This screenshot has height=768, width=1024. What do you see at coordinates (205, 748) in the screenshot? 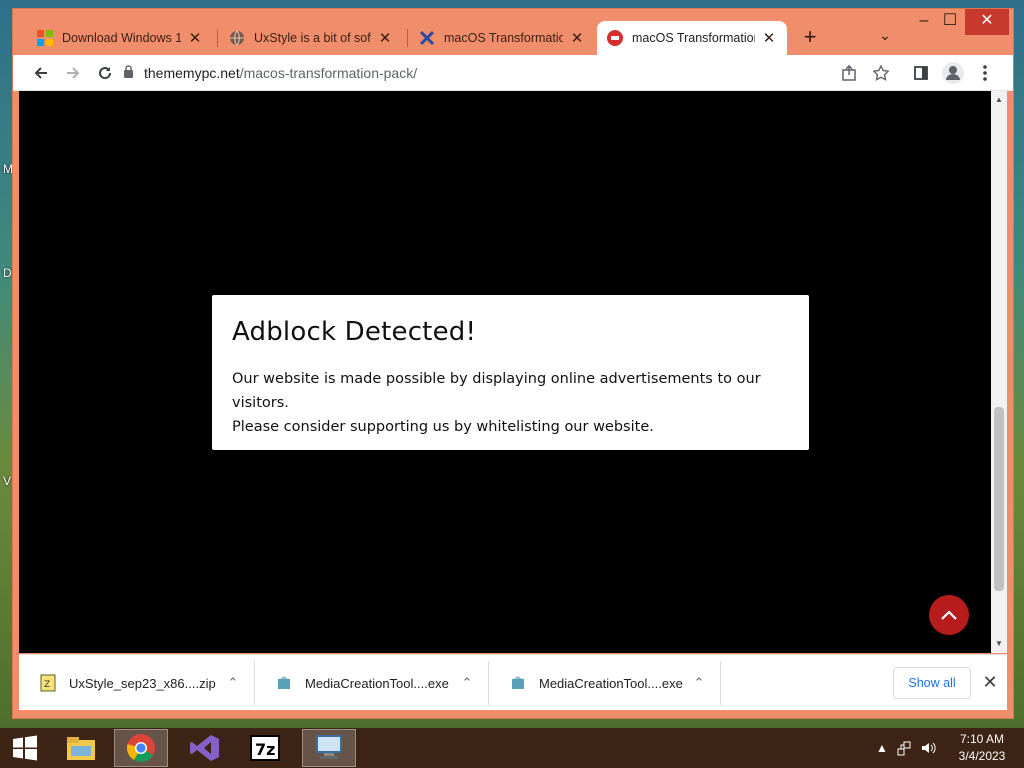
I see `visual-studio-icon` at bounding box center [205, 748].